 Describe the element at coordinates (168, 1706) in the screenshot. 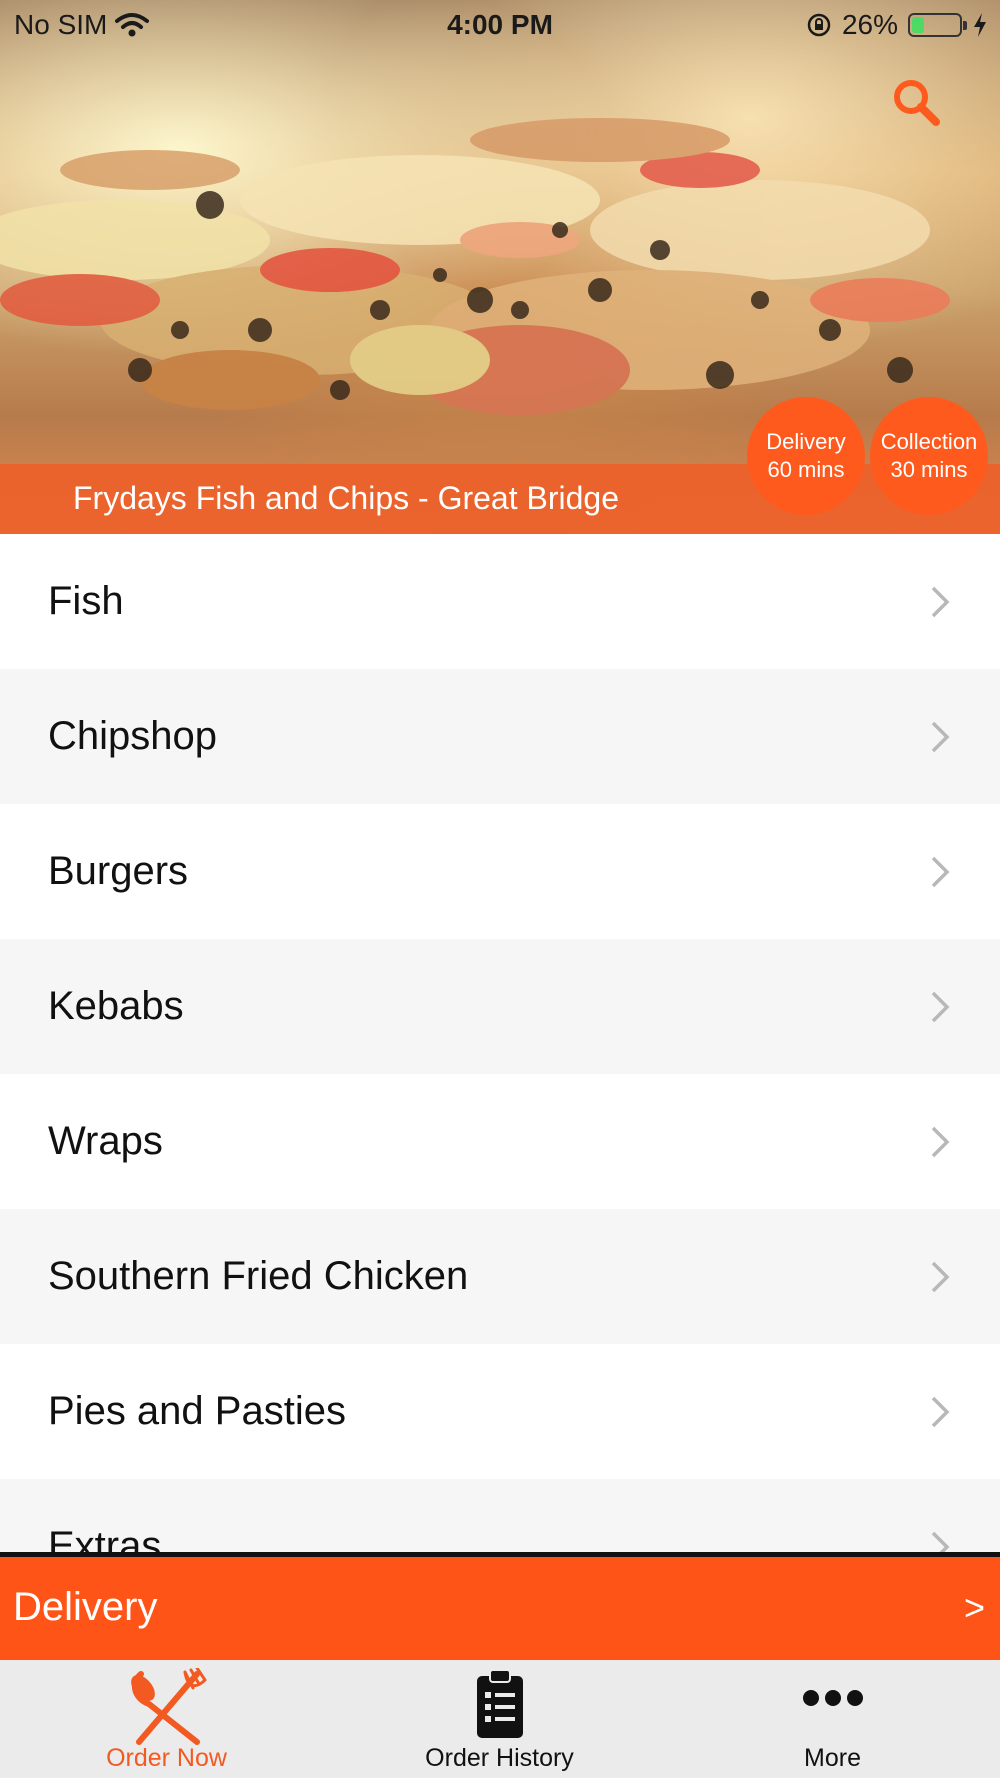

I see `fork-knife-icon` at that location.